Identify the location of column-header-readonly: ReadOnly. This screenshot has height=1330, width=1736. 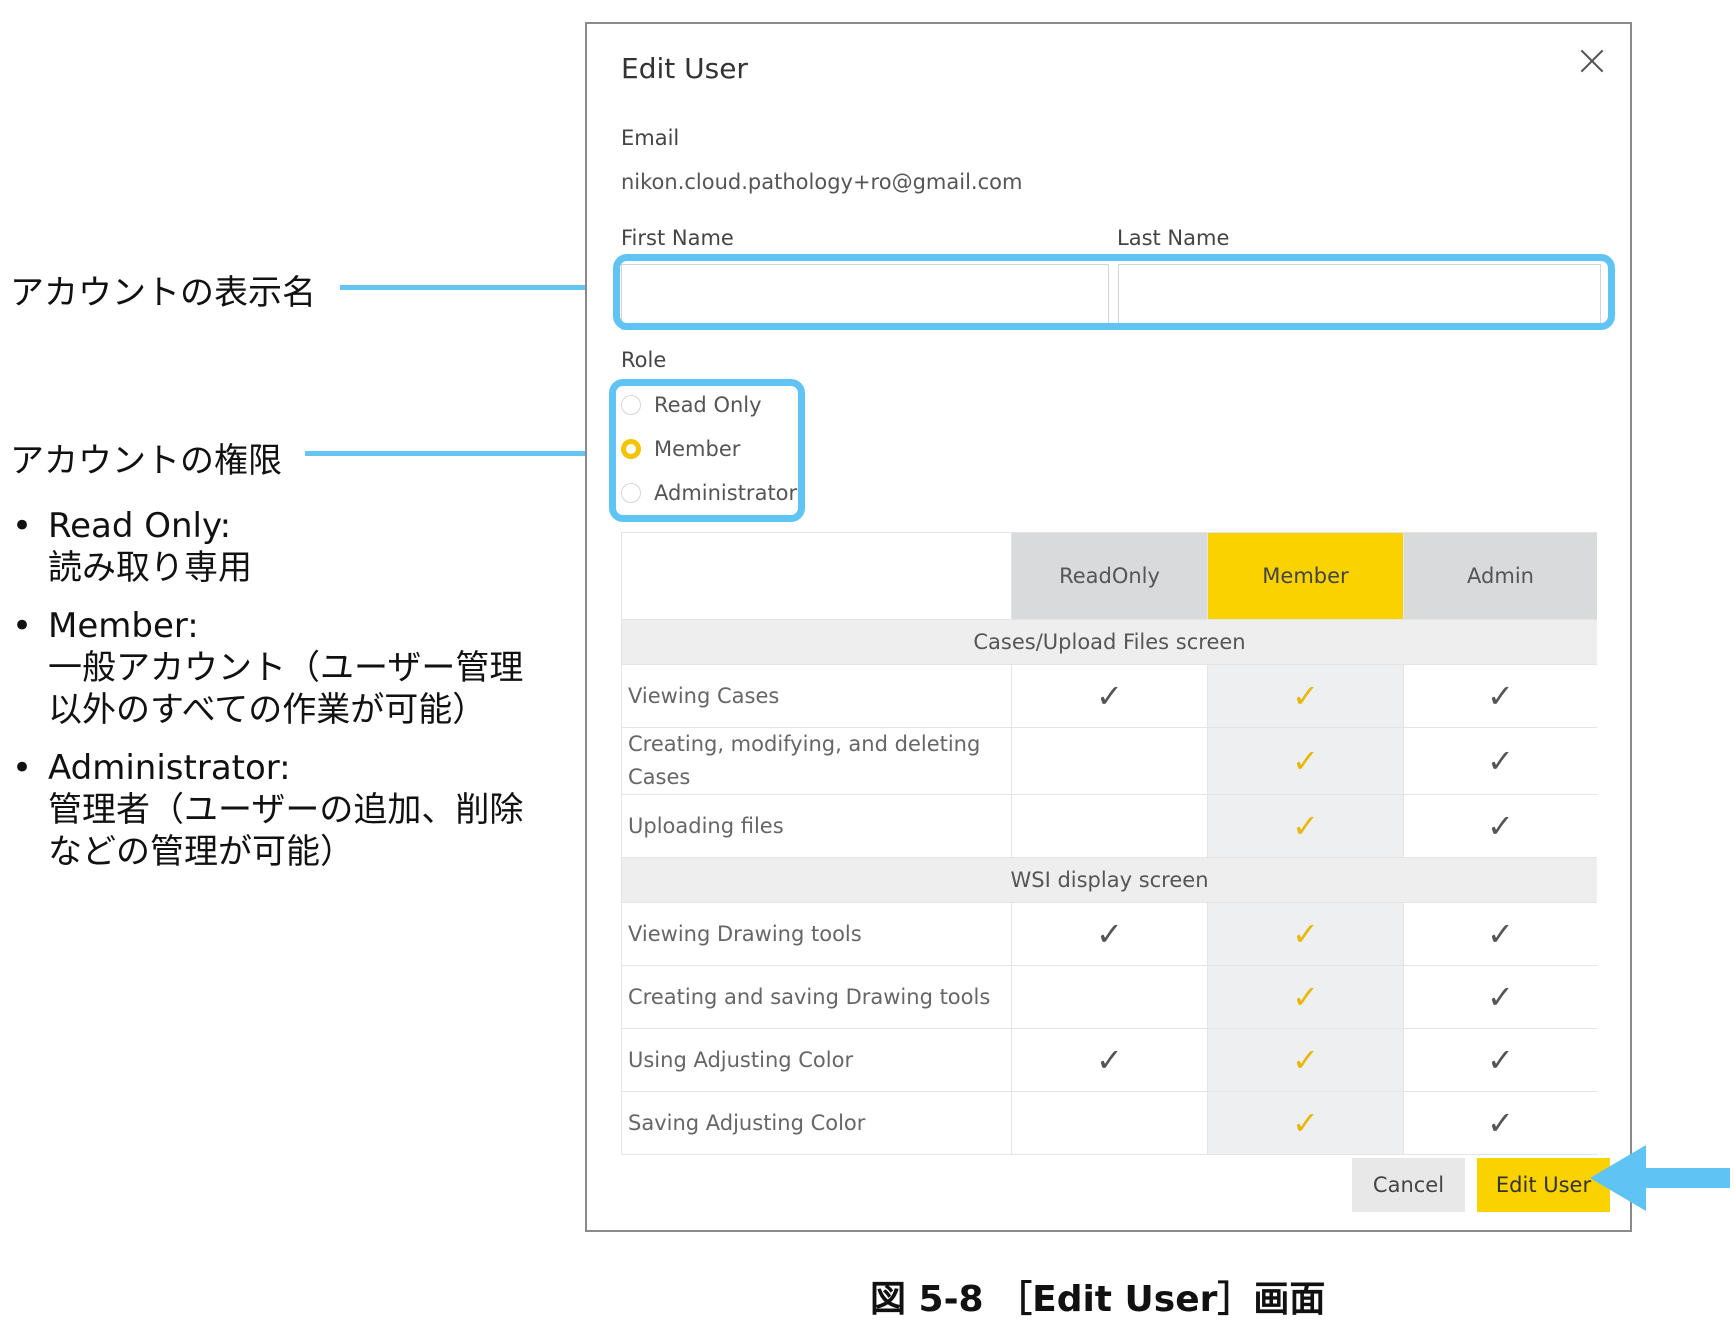
(1109, 576).